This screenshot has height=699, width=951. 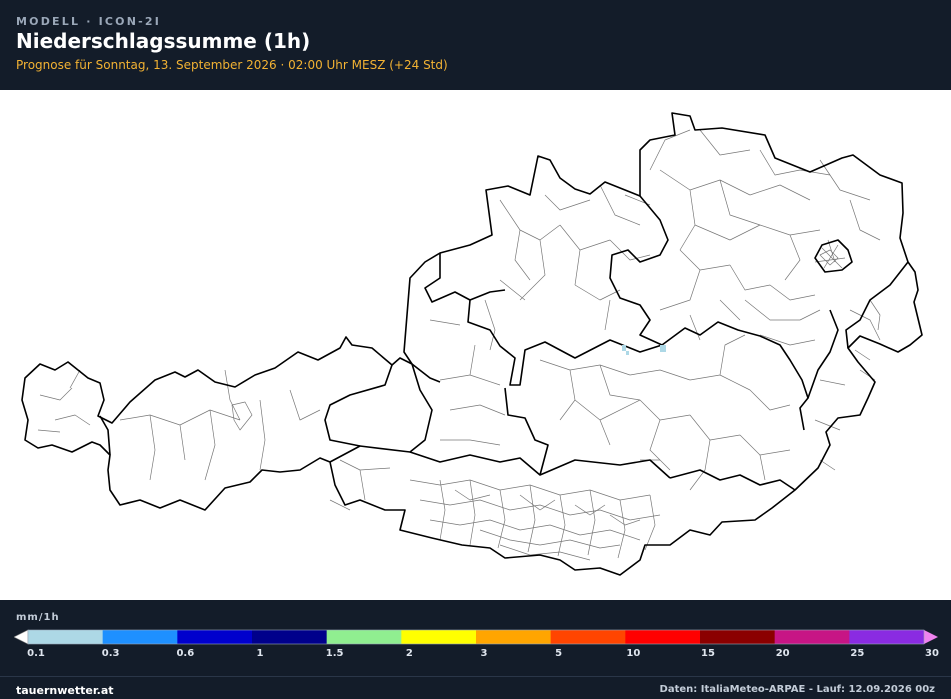 What do you see at coordinates (782, 653) in the screenshot?
I see `colorbar-tick-label: 20` at bounding box center [782, 653].